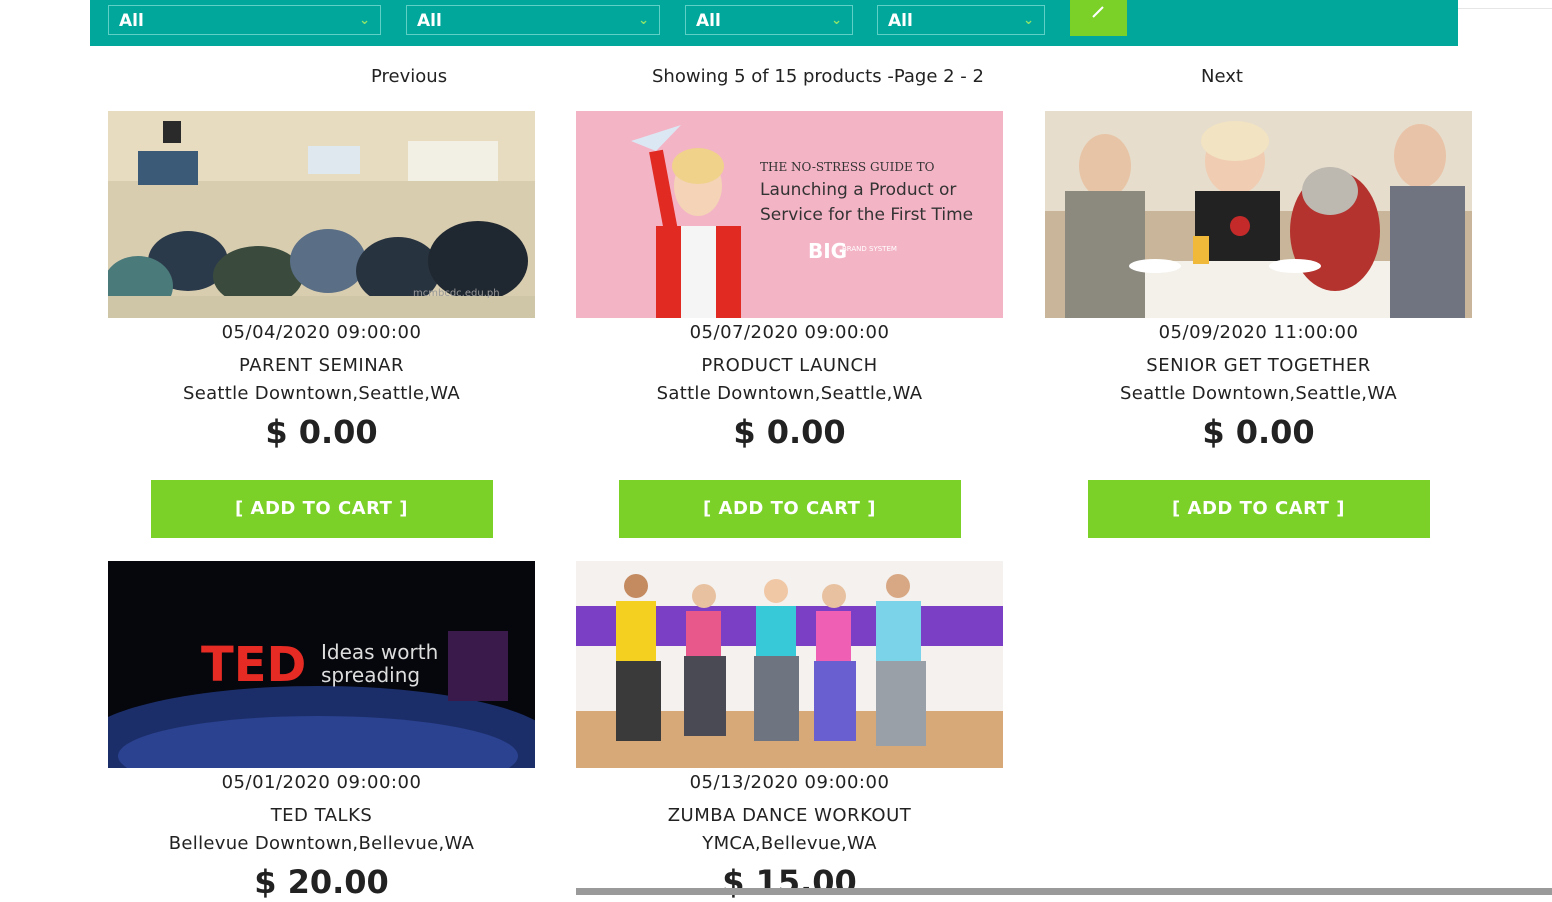 This screenshot has height=902, width=1552. I want to click on next-link: Next, so click(1222, 76).